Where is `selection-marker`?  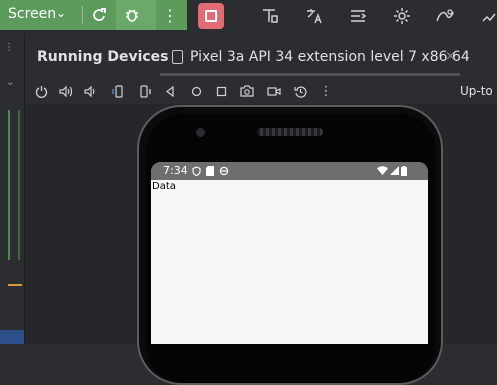
selection-marker is located at coordinates (12, 337).